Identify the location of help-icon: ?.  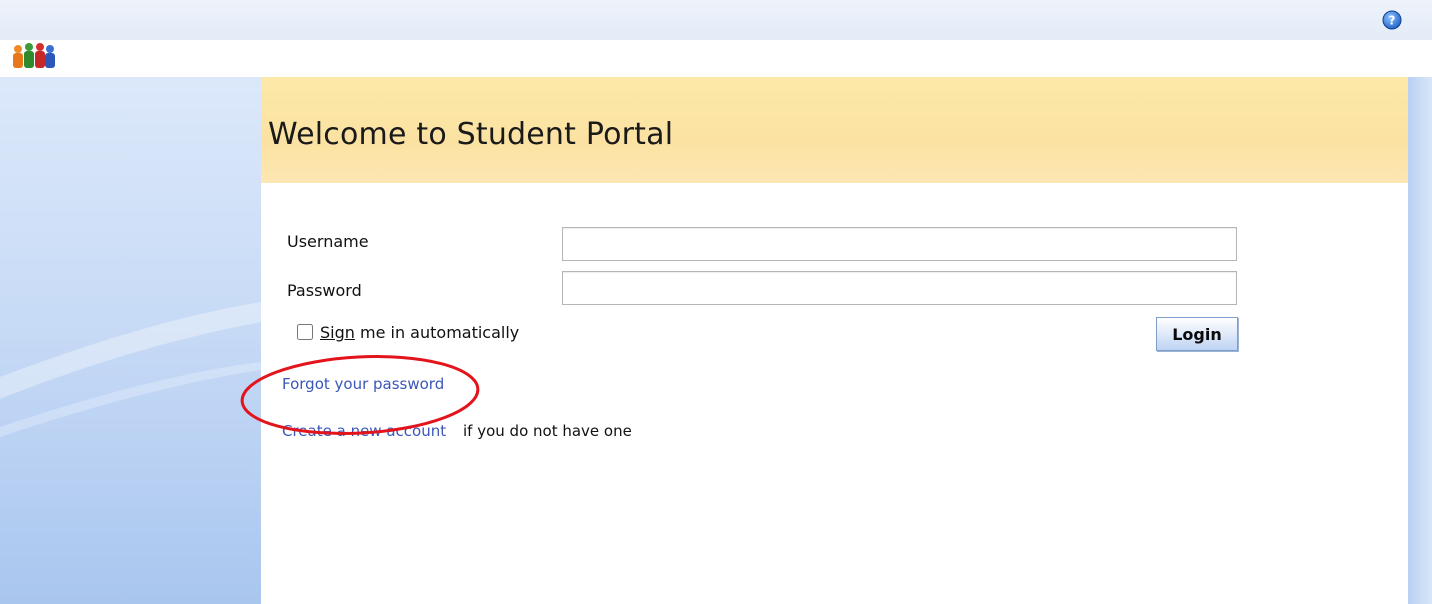
(1392, 20).